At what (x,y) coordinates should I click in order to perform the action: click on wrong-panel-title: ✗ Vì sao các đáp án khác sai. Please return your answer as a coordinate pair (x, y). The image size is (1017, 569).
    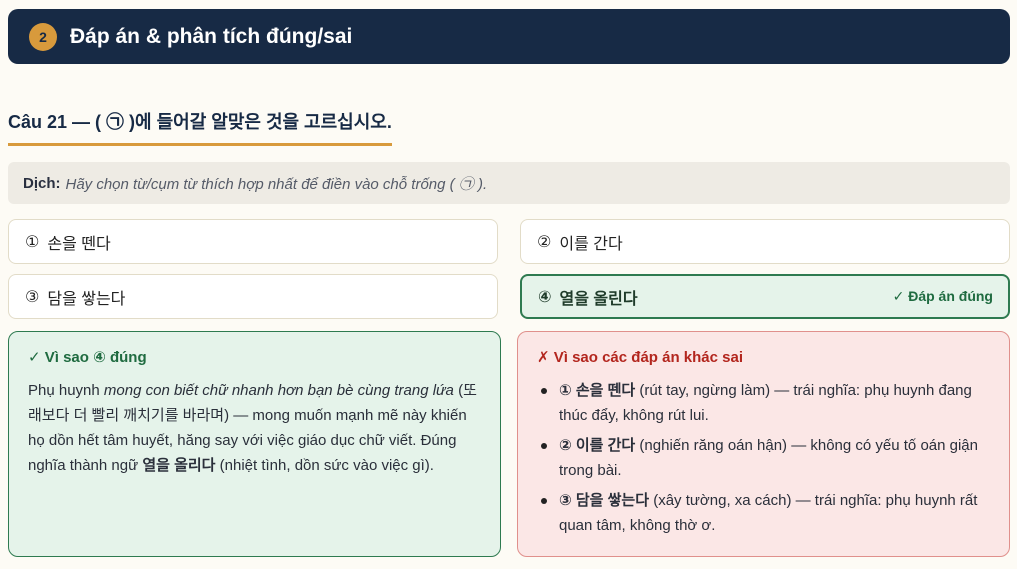
    Looking at the image, I should click on (640, 357).